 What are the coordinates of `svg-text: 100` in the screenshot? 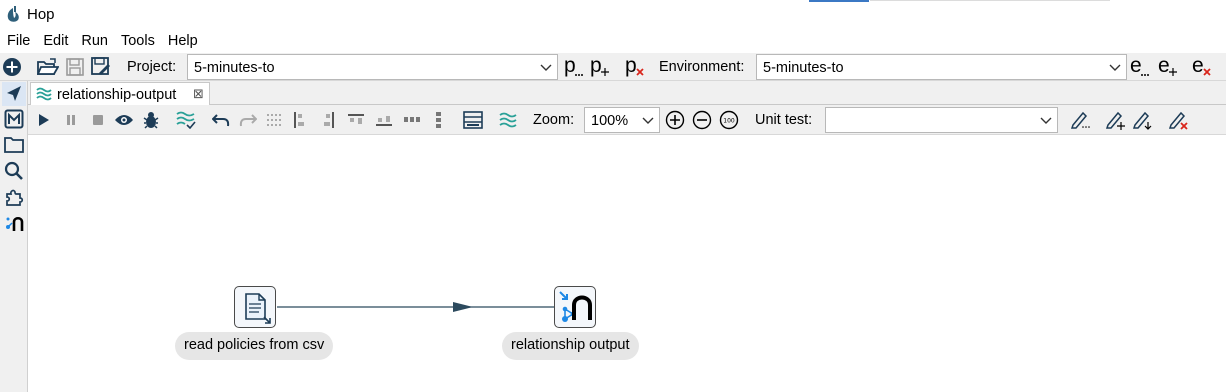 It's located at (729, 121).